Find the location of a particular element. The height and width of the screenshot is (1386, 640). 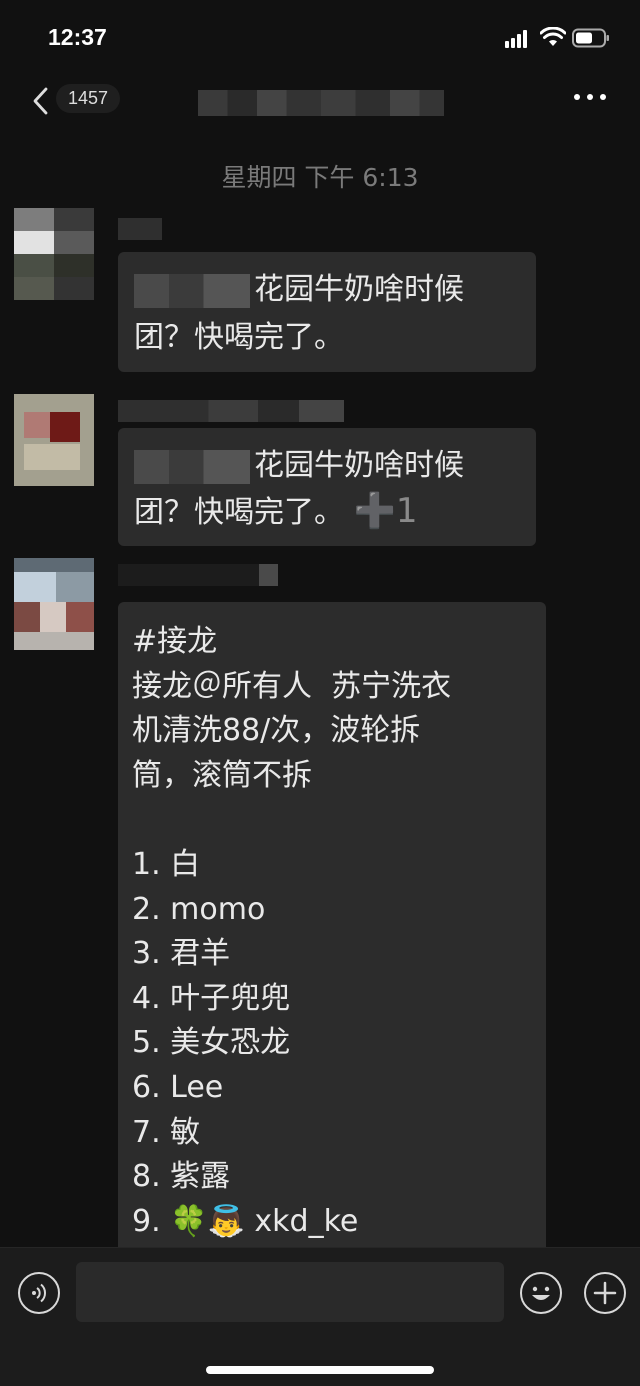

signal-icon is located at coordinates (518, 39).